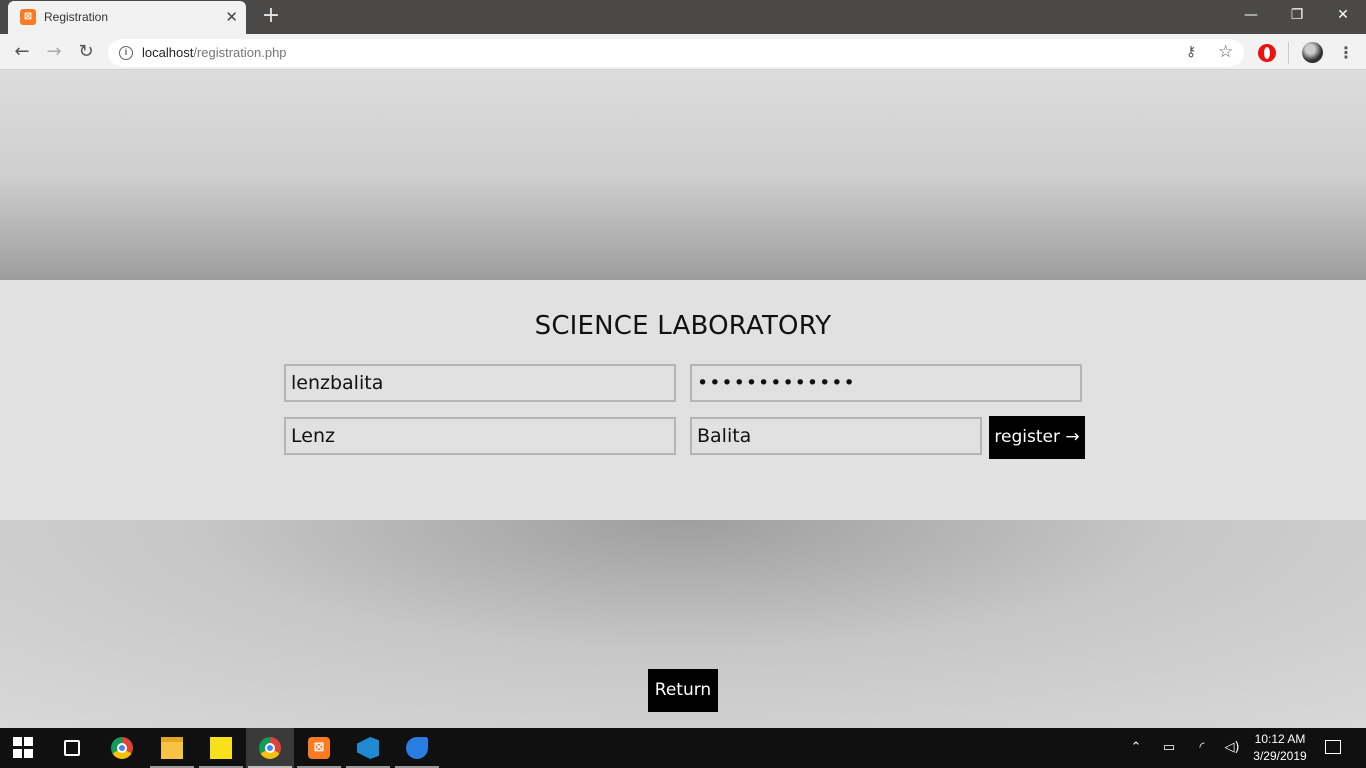 Image resolution: width=1366 pixels, height=768 pixels. Describe the element at coordinates (1288, 53) in the screenshot. I see `toolbar-divider` at that location.